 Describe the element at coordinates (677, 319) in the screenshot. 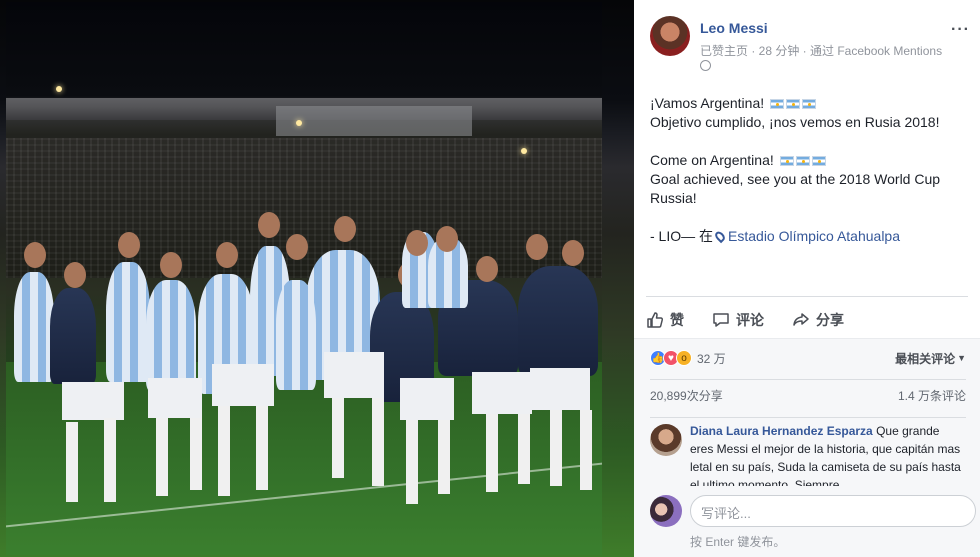

I see `like-label: 赞` at that location.